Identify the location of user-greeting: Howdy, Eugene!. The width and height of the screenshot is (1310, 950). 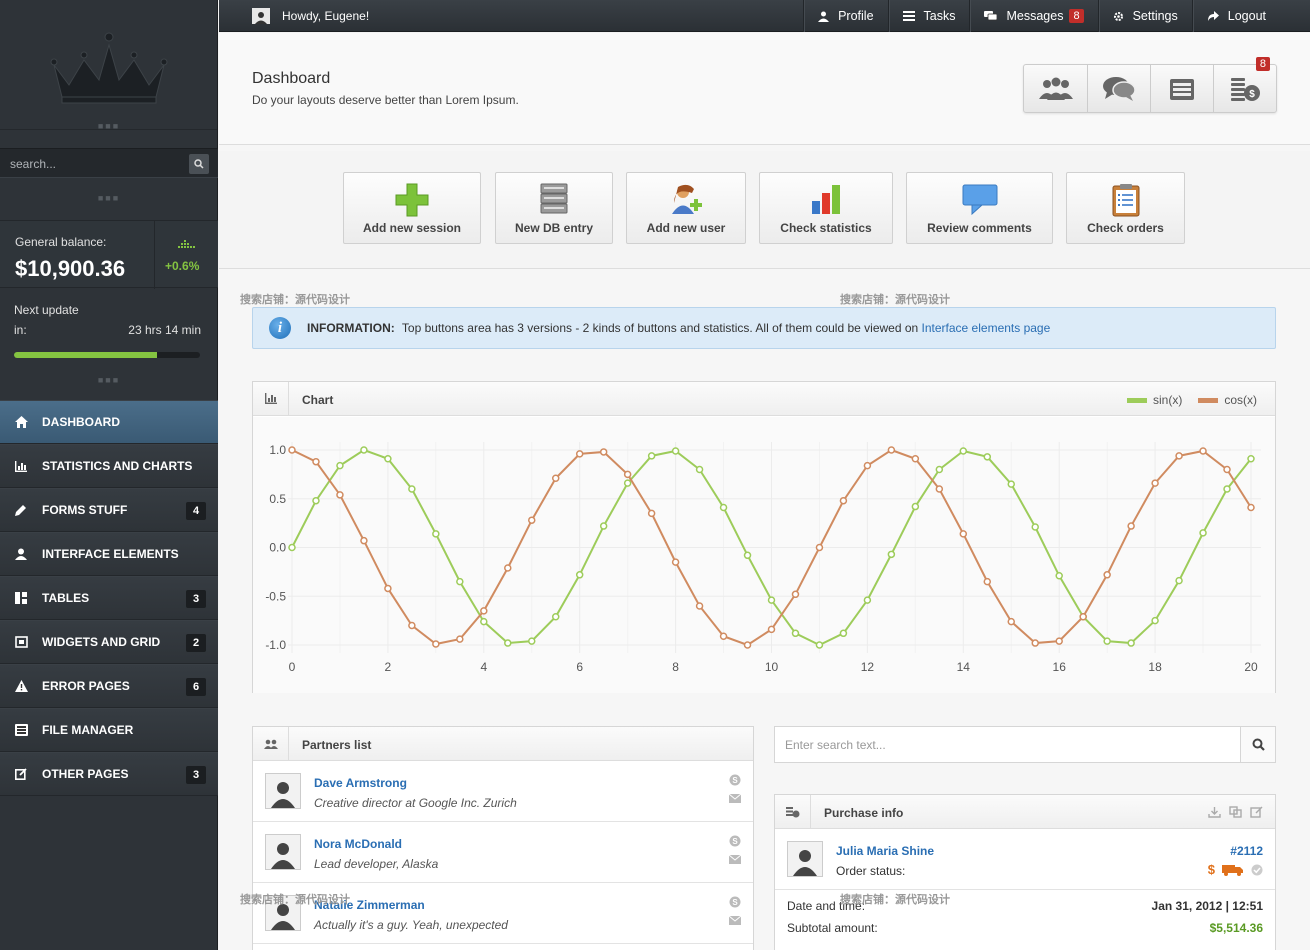
(310, 16).